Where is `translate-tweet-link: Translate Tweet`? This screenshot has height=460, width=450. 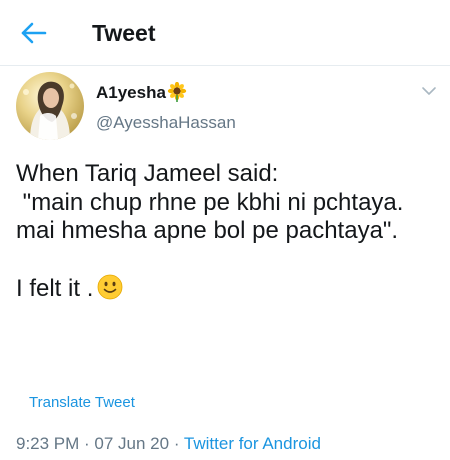 translate-tweet-link: Translate Tweet is located at coordinates (82, 403).